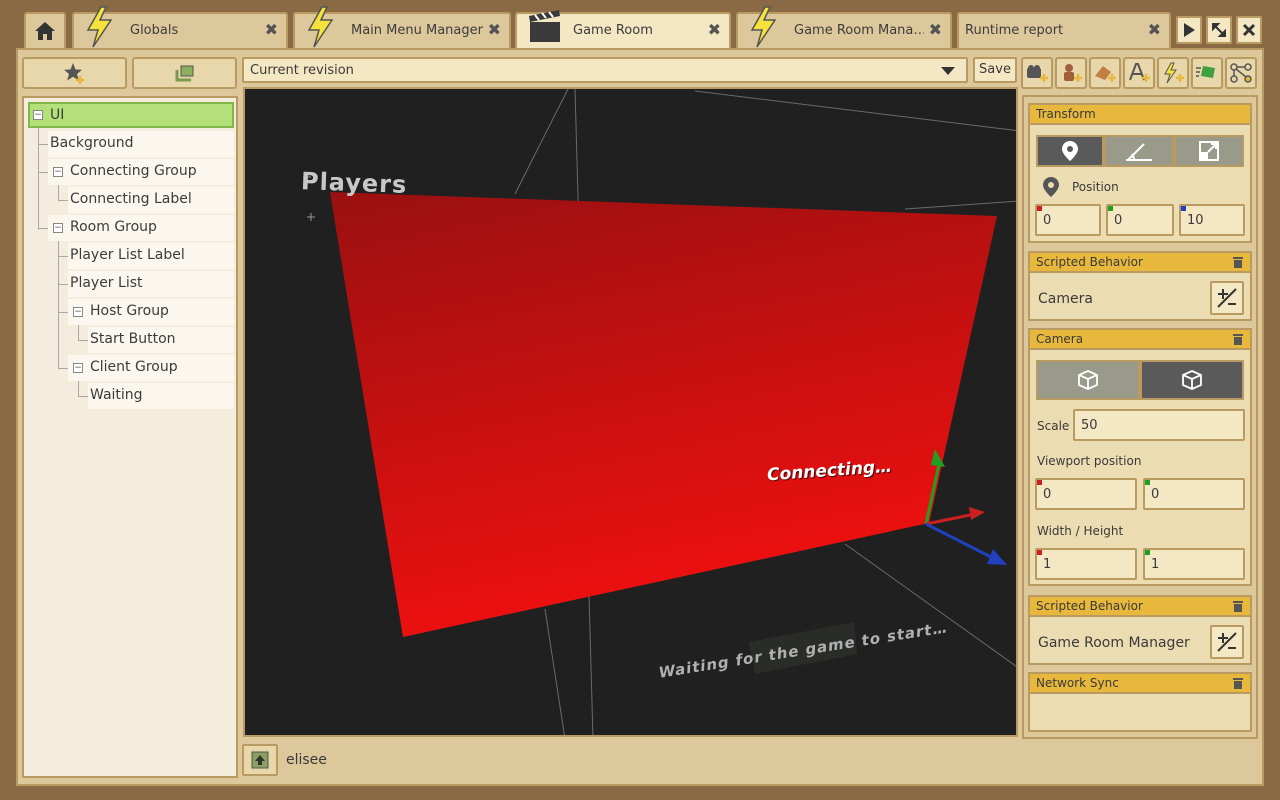  What do you see at coordinates (127, 255) in the screenshot?
I see `tree-node-label: Player List Label` at bounding box center [127, 255].